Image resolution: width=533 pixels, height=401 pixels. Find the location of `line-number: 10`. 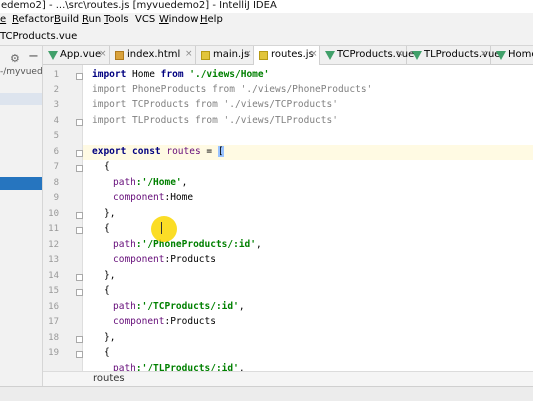

line-number: 10 is located at coordinates (53, 214).